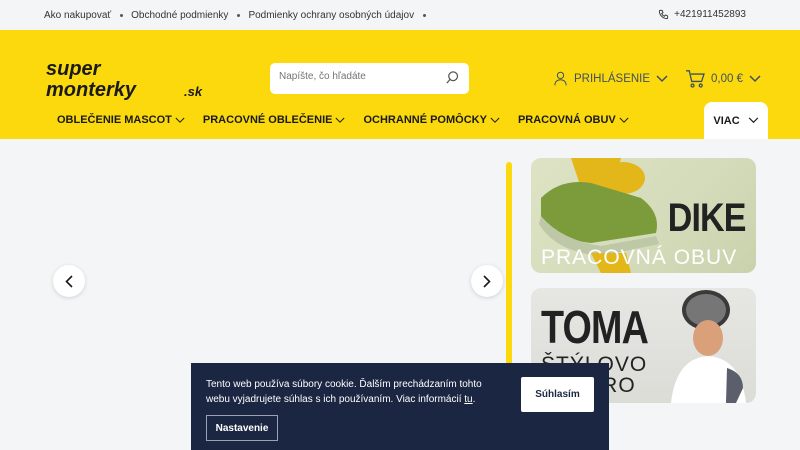 This screenshot has height=450, width=800. What do you see at coordinates (707, 218) in the screenshot?
I see `banner-title: DIKE` at bounding box center [707, 218].